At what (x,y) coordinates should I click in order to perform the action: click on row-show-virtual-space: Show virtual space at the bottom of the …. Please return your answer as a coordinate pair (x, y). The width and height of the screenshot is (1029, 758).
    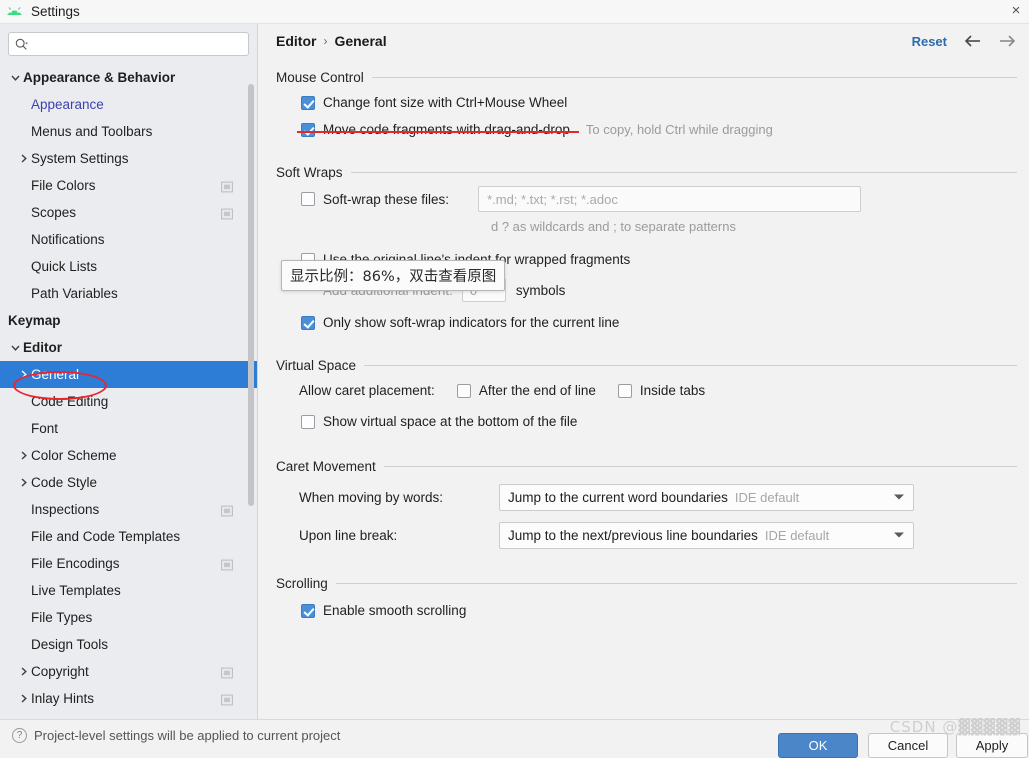
    Looking at the image, I should click on (659, 421).